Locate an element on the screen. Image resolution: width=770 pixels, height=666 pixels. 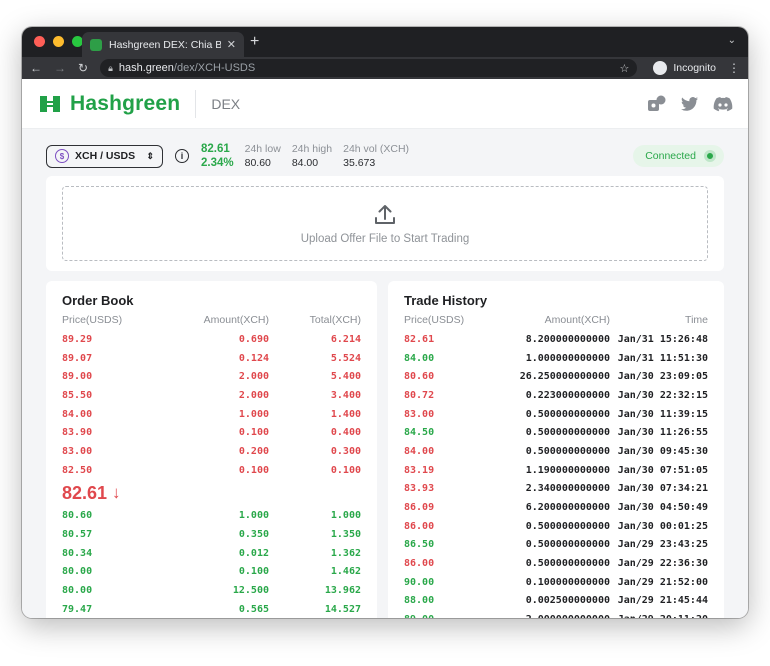
table-row: 82.50 0.100 0.100 is located at coordinates (211, 470).